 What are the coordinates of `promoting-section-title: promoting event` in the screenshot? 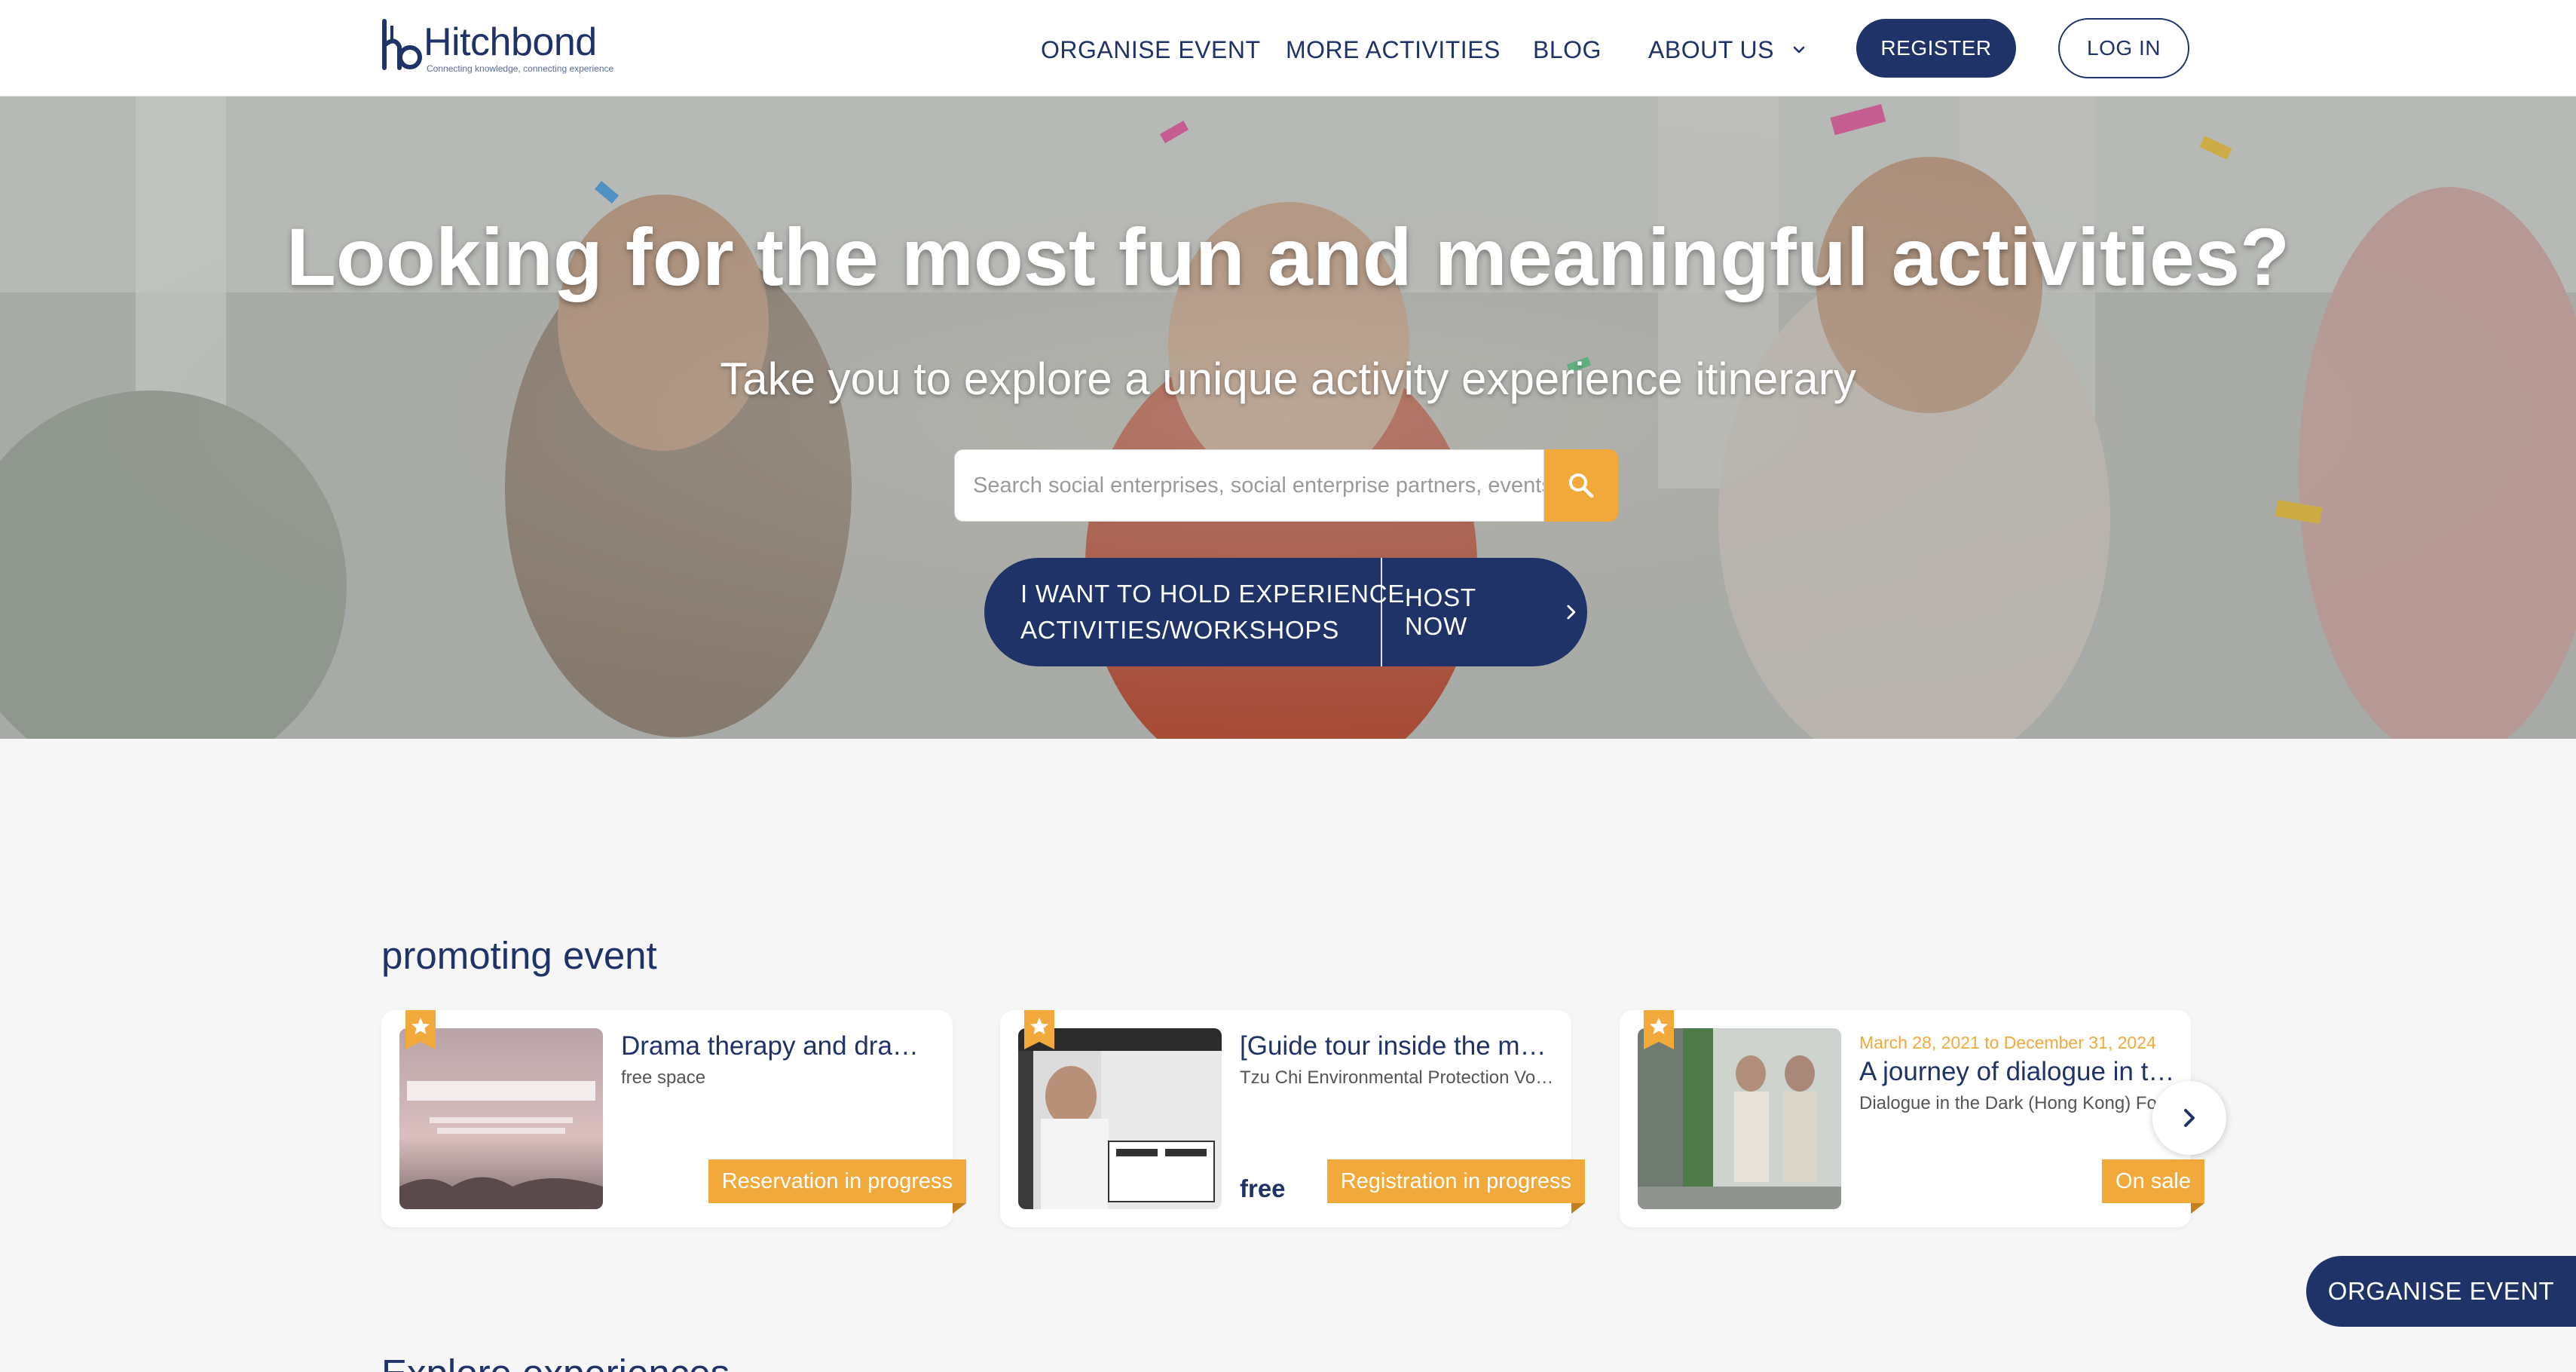 It's located at (519, 955).